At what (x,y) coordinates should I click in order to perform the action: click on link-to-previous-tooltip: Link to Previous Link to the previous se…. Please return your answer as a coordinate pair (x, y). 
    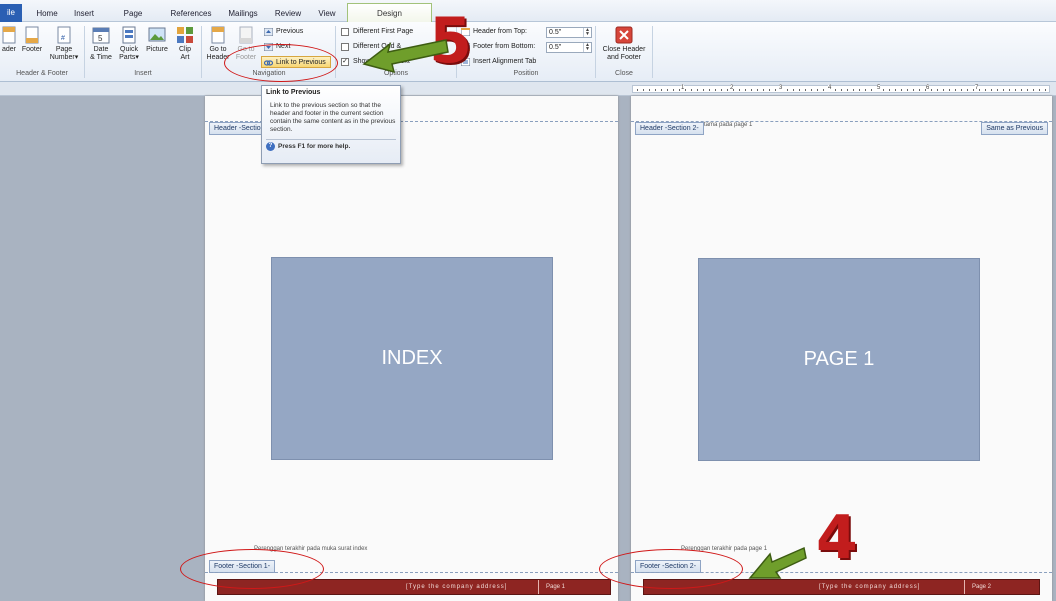
    Looking at the image, I should click on (331, 124).